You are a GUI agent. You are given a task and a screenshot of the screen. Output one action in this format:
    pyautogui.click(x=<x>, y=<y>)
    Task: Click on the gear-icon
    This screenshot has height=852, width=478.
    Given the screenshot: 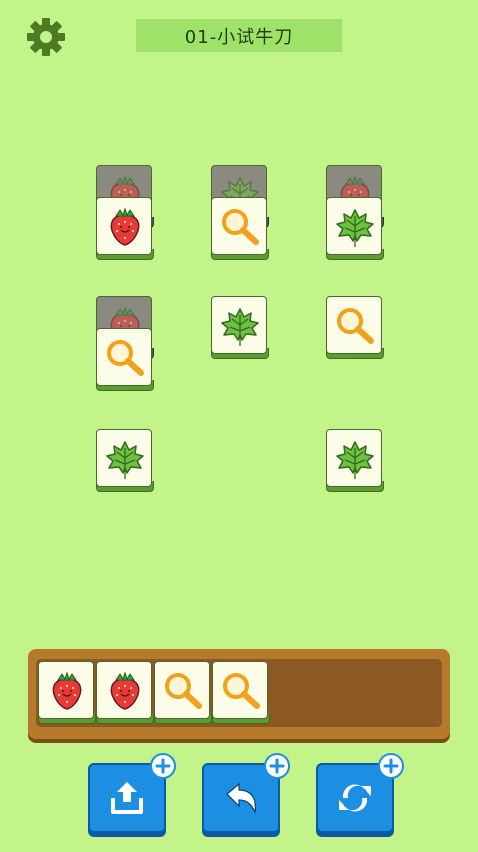 What is the action you would take?
    pyautogui.click(x=46, y=37)
    